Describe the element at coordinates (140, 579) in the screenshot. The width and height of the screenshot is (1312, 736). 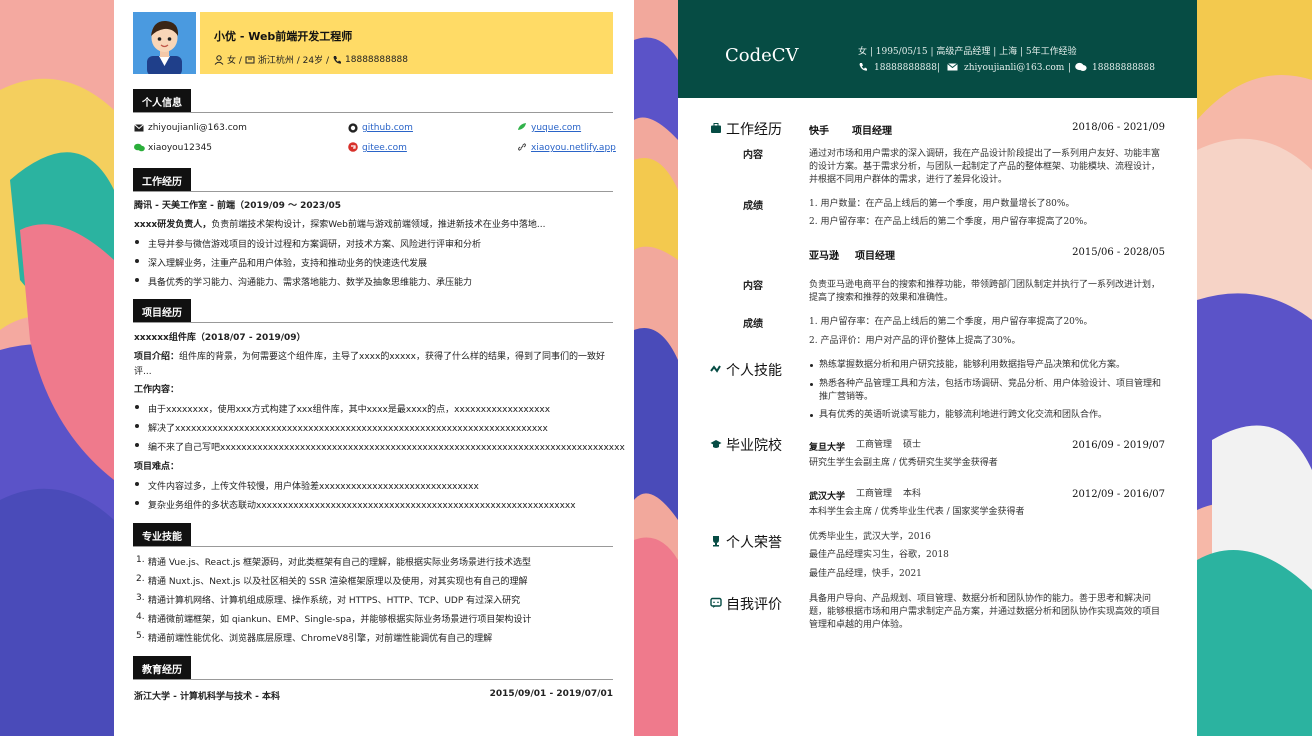
I see `skill-index: 2.` at that location.